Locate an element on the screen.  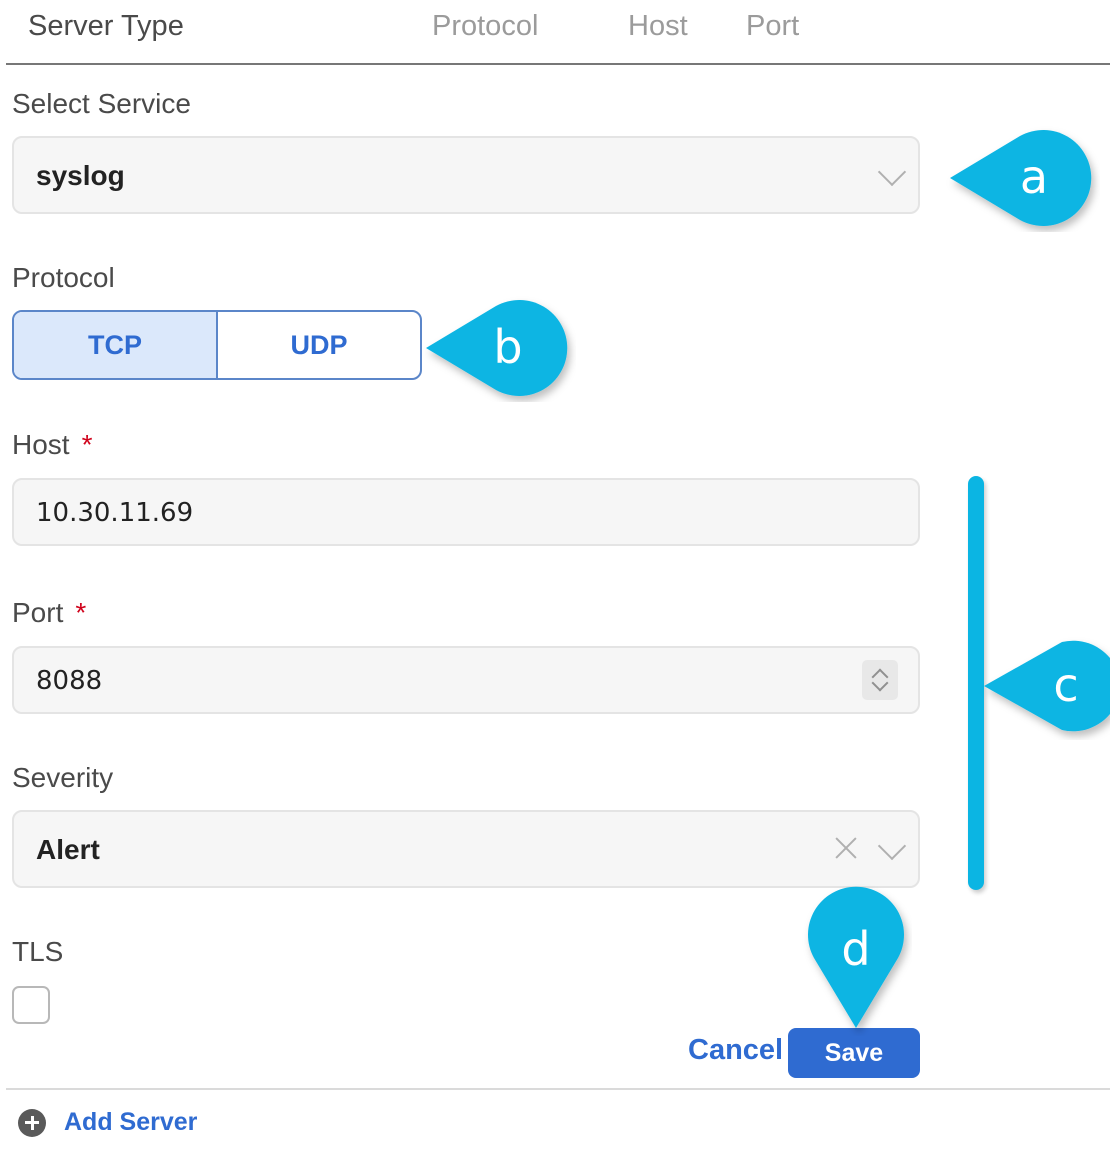
callout-label-a: a is located at coordinates (1034, 177).